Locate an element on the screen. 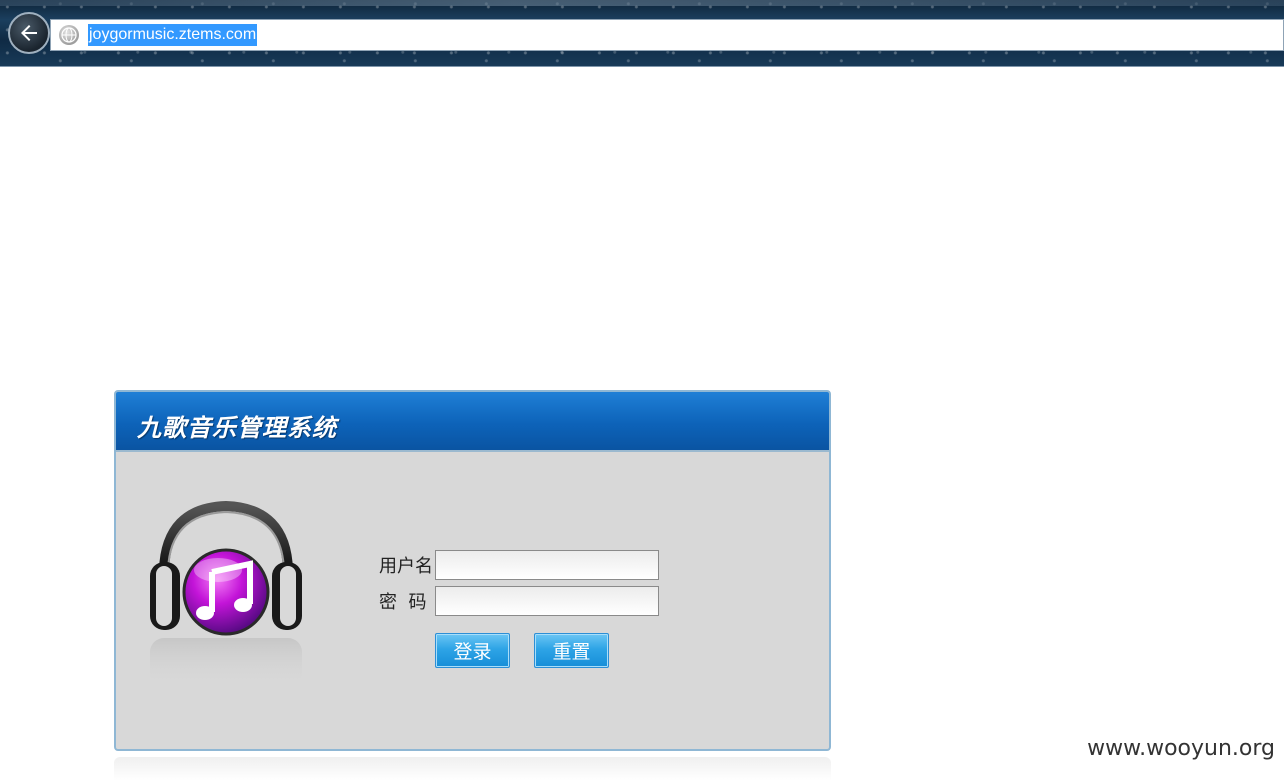  watermark: www.wooyun.org is located at coordinates (1181, 748).